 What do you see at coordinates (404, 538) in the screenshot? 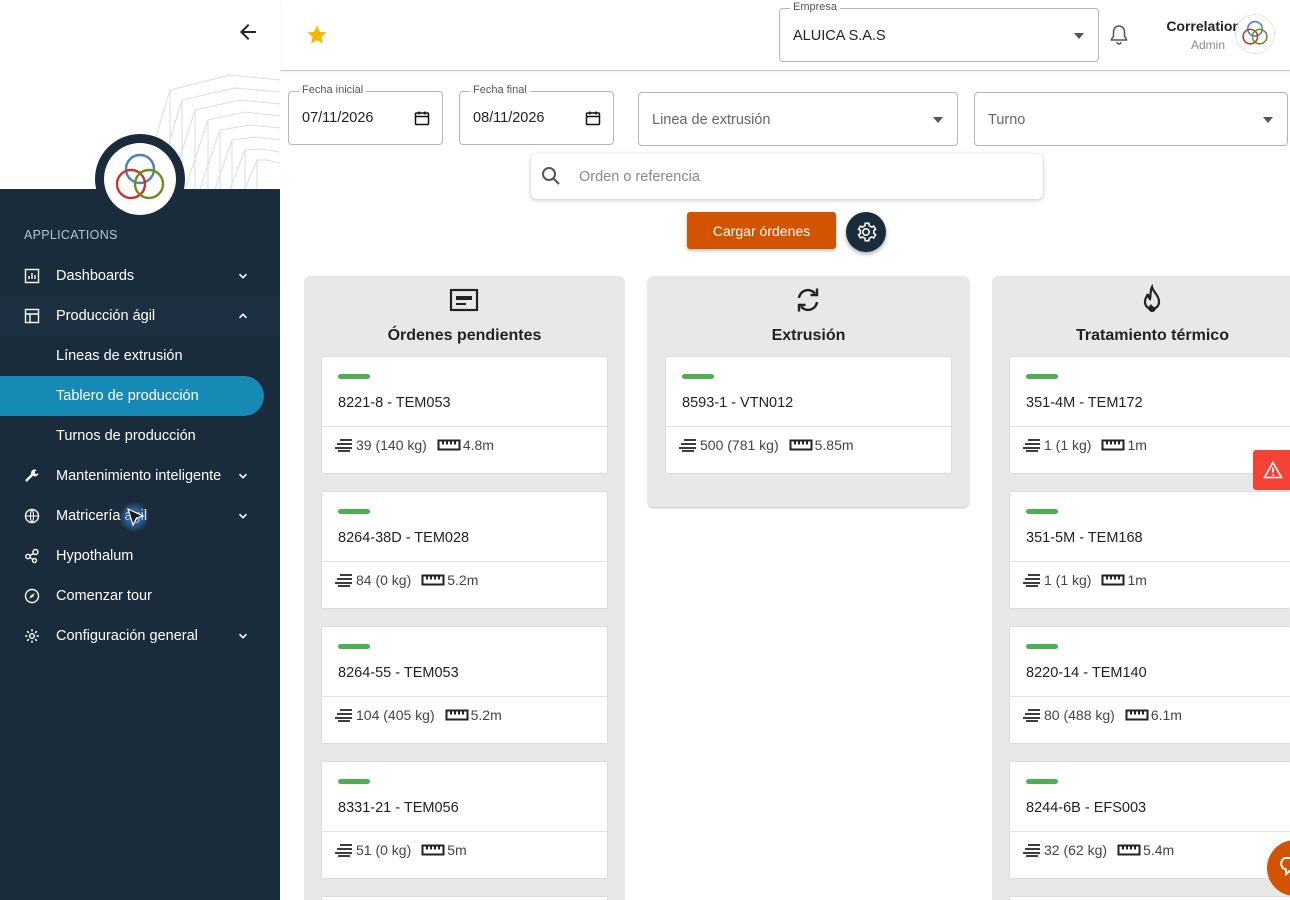
I see `order-title: 8264-38D - TEM028` at bounding box center [404, 538].